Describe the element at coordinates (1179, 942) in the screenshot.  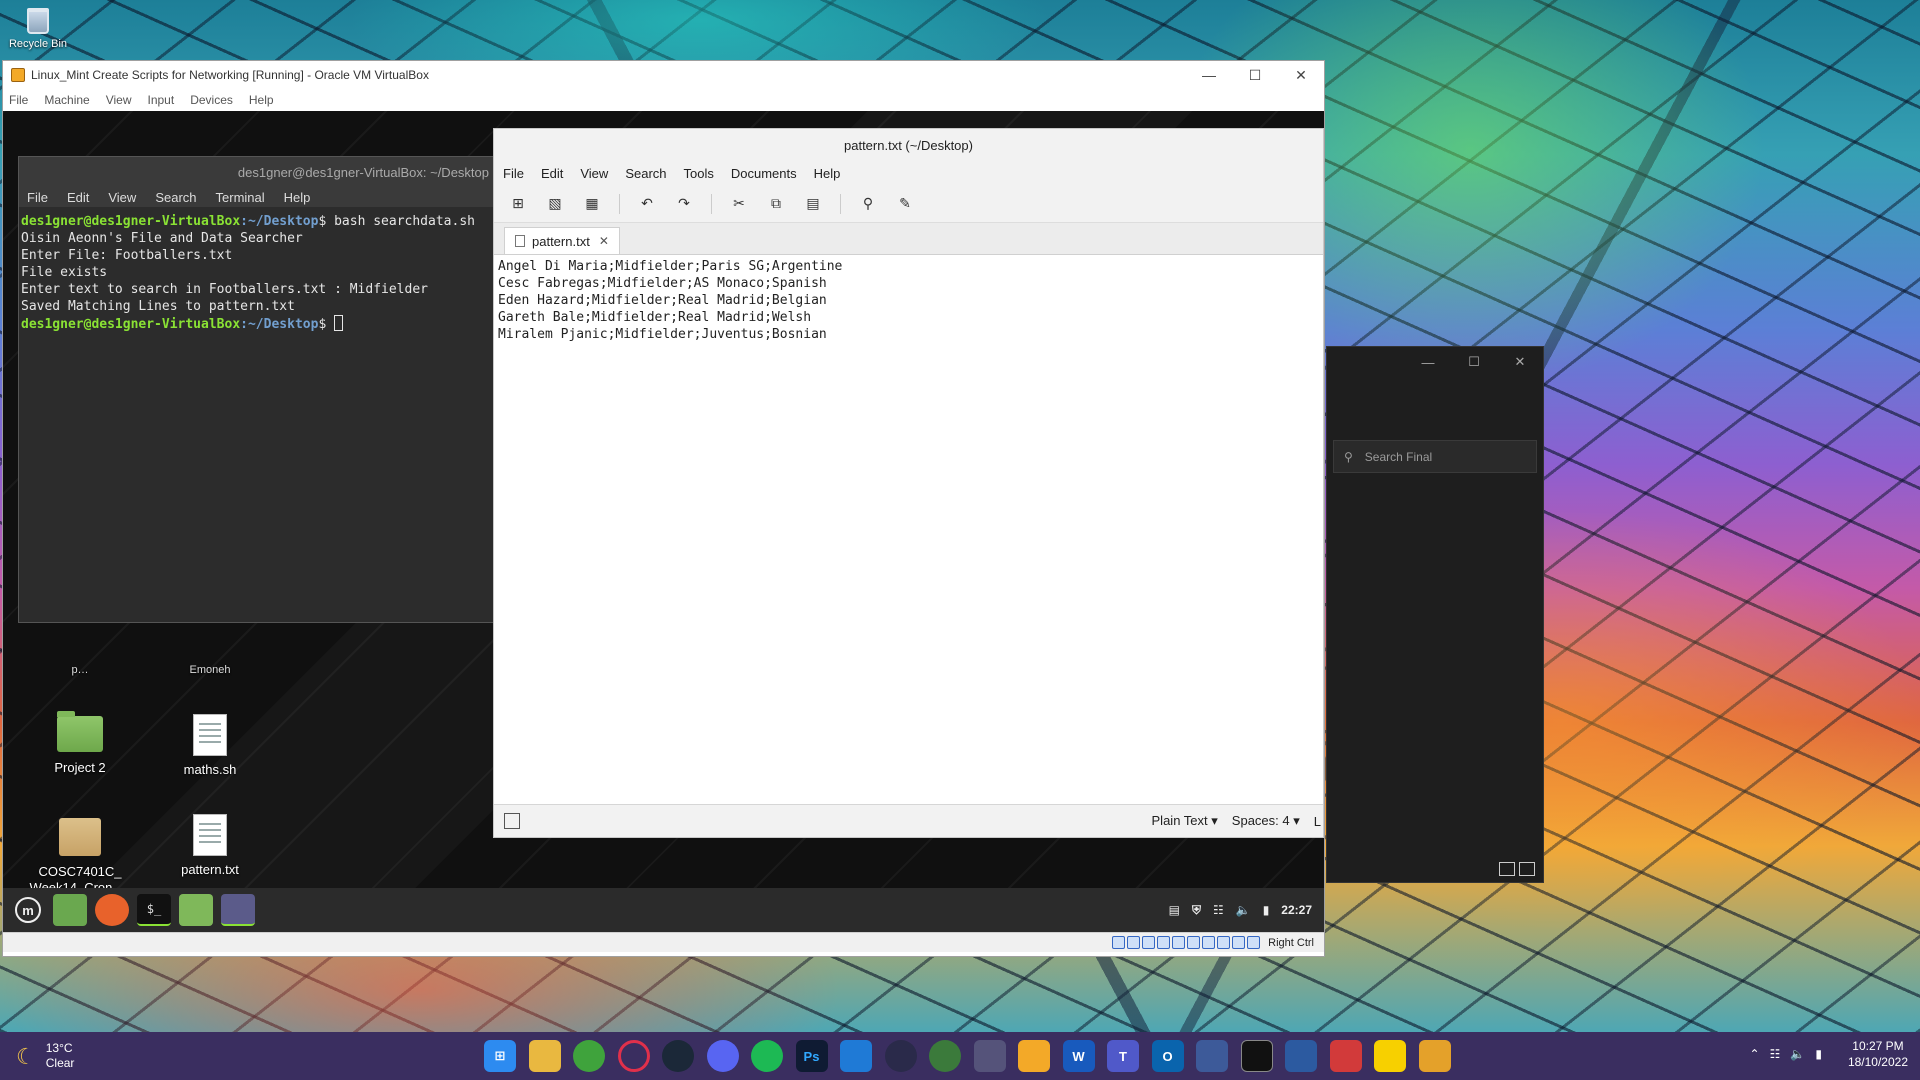
I see `usb-icon` at that location.